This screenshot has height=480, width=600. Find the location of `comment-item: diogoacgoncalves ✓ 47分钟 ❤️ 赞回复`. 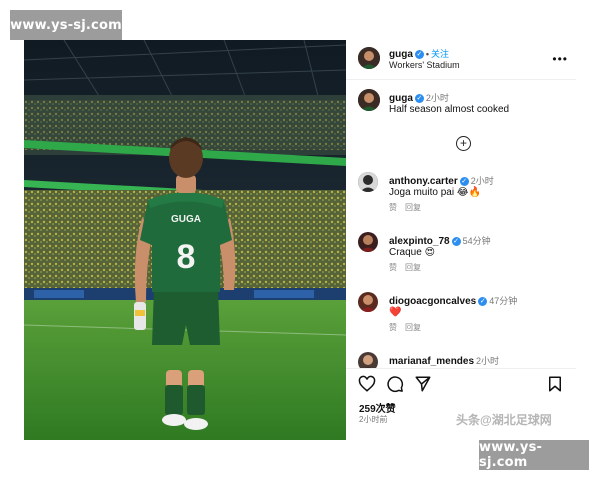

comment-item: diogoacgoncalves ✓ 47分钟 ❤️ 赞回复 is located at coordinates (461, 315).